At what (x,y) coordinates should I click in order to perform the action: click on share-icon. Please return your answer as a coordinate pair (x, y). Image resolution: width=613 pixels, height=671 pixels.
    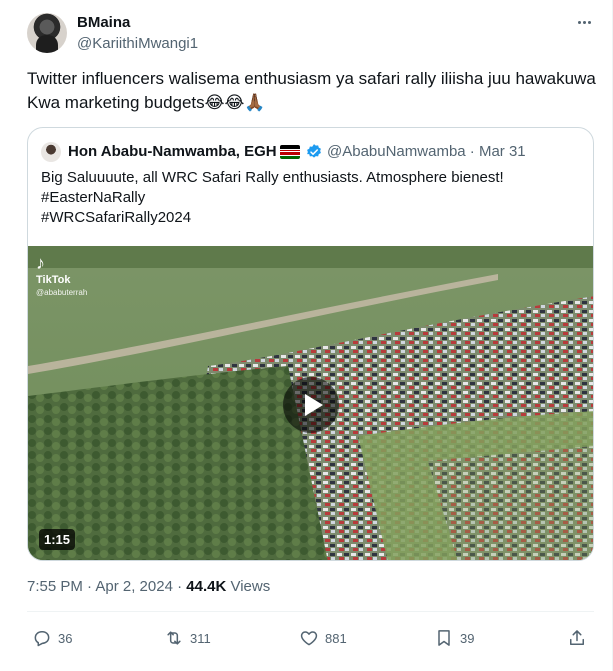
    Looking at the image, I should click on (577, 637).